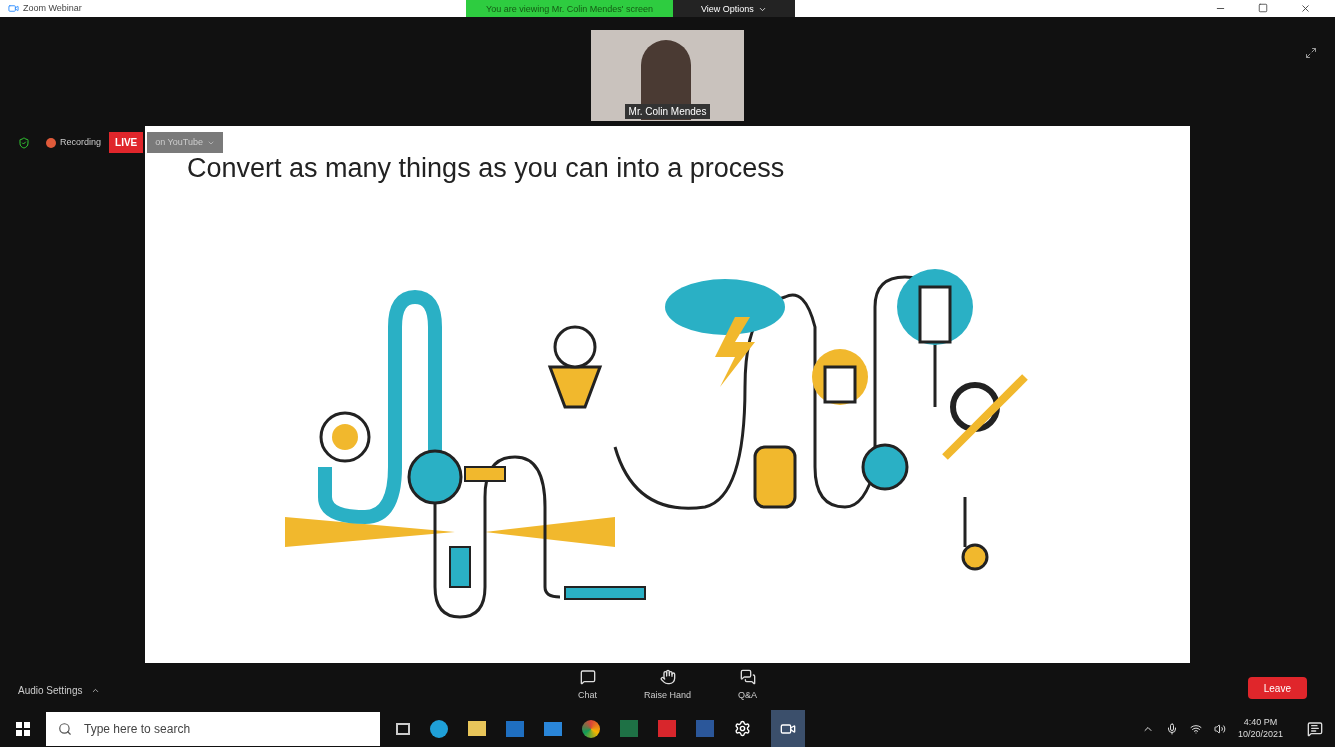  I want to click on recording-label: Recording, so click(81, 142).